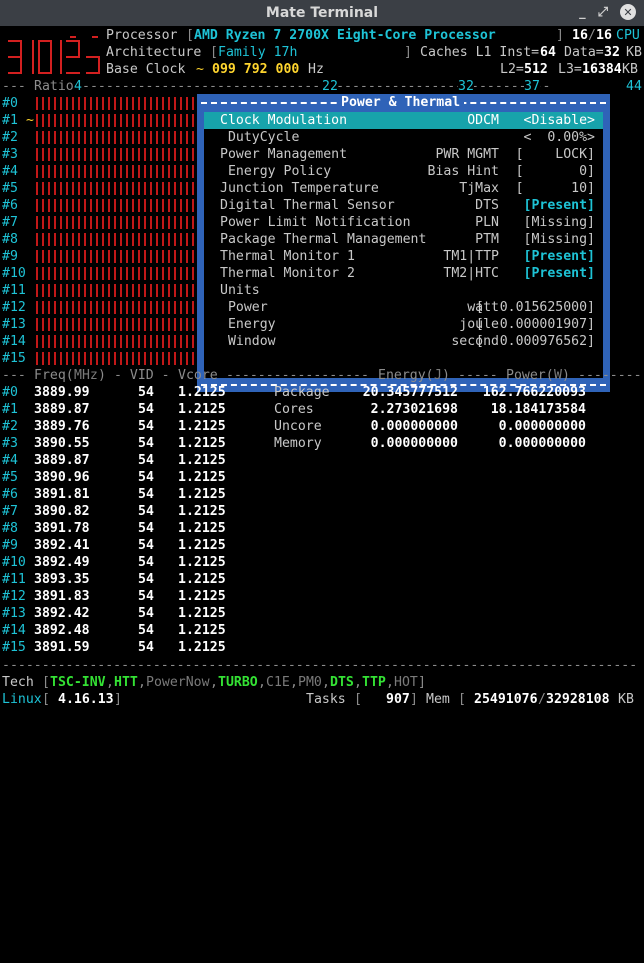 This screenshot has height=963, width=644. What do you see at coordinates (403, 307) in the screenshot?
I see `dialog-row: Power watt[ 0.015625000]` at bounding box center [403, 307].